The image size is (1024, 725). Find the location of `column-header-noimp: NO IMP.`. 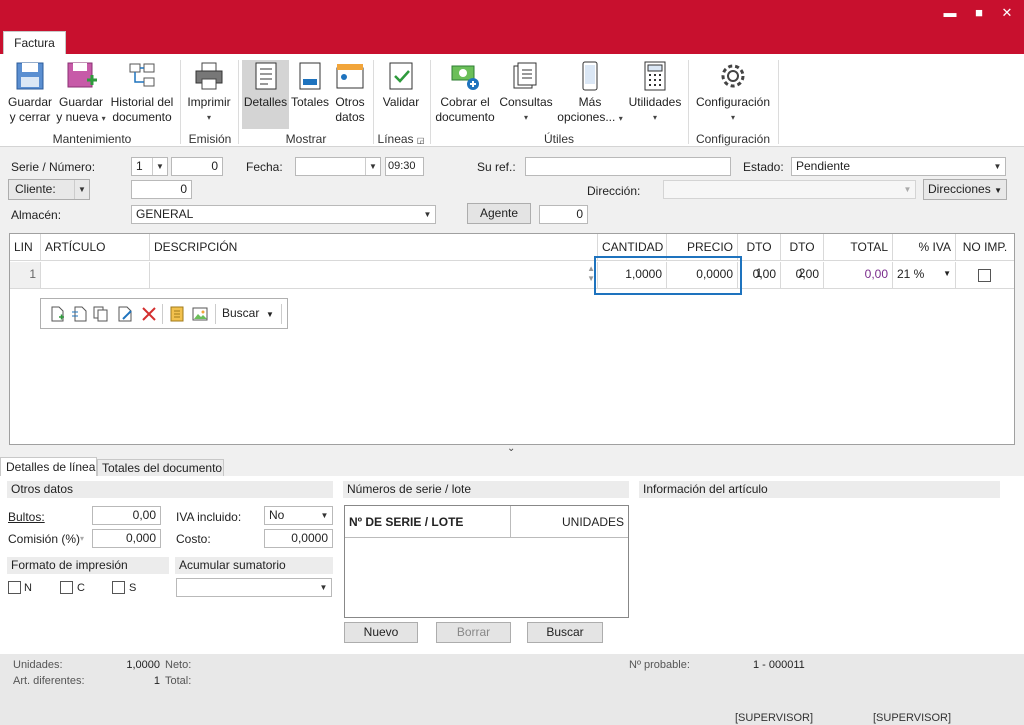

column-header-noimp: NO IMP. is located at coordinates (985, 247).